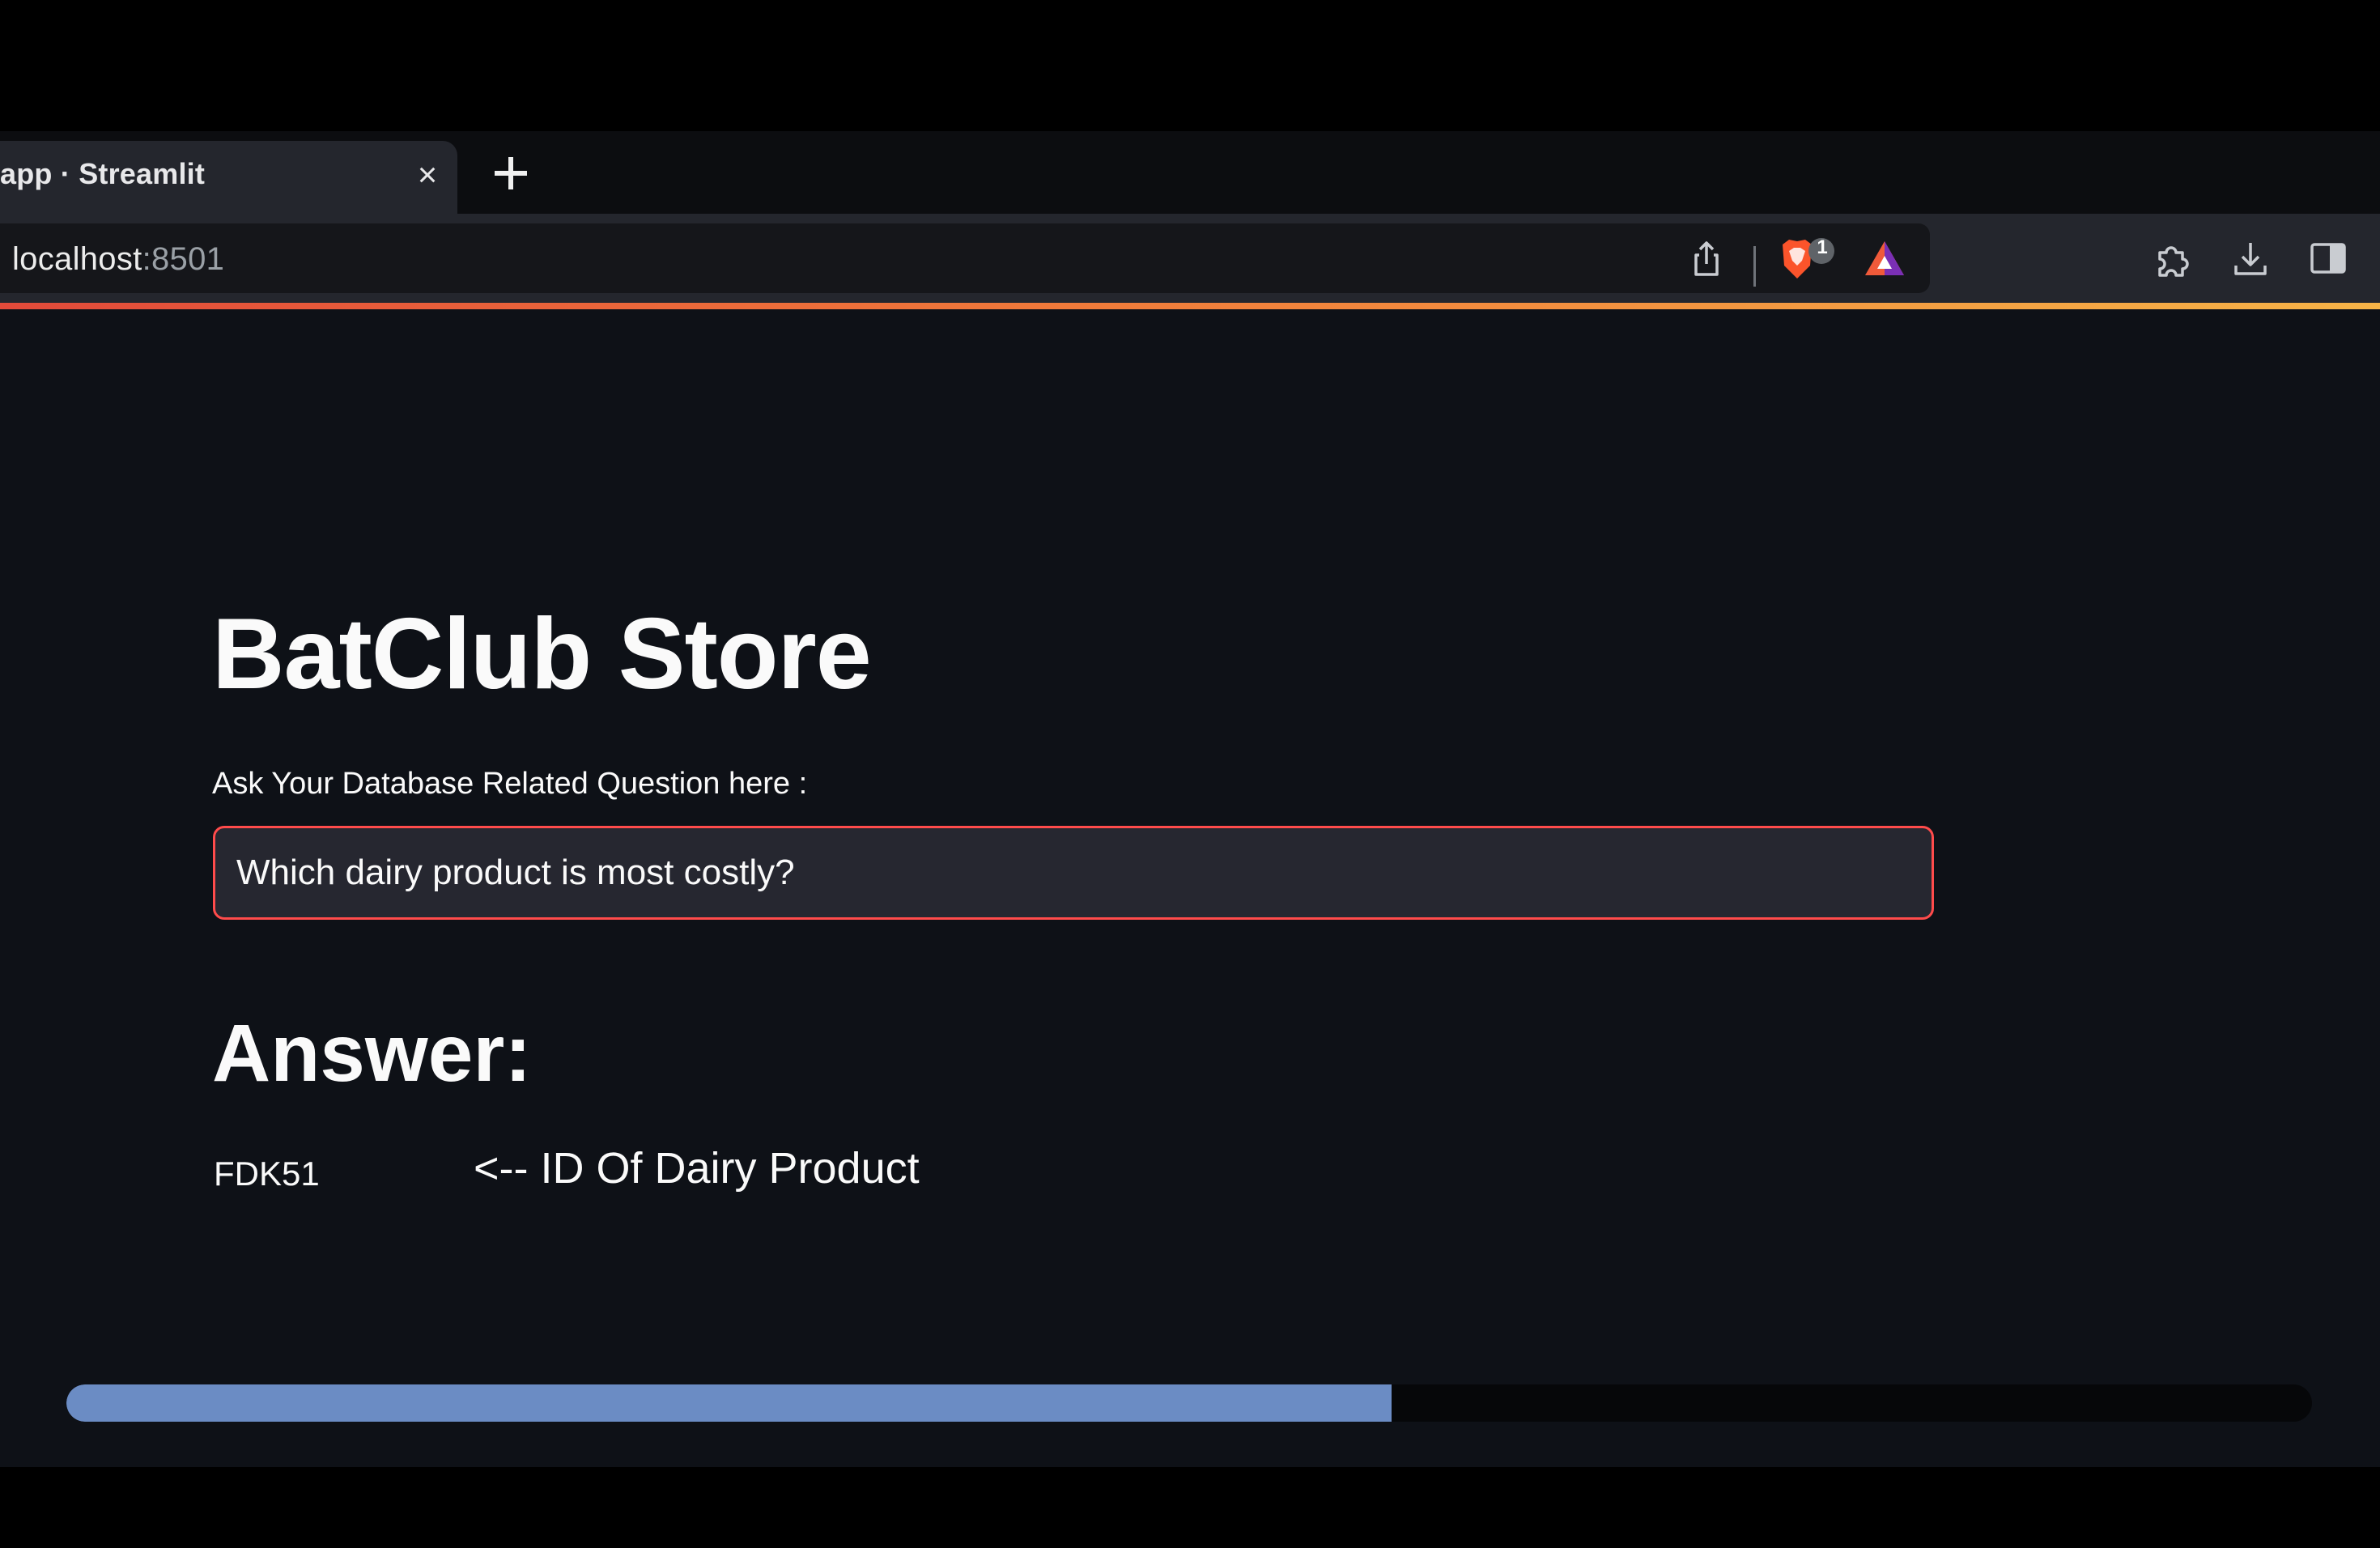  What do you see at coordinates (372, 1053) in the screenshot?
I see `answer-heading: Answer:` at bounding box center [372, 1053].